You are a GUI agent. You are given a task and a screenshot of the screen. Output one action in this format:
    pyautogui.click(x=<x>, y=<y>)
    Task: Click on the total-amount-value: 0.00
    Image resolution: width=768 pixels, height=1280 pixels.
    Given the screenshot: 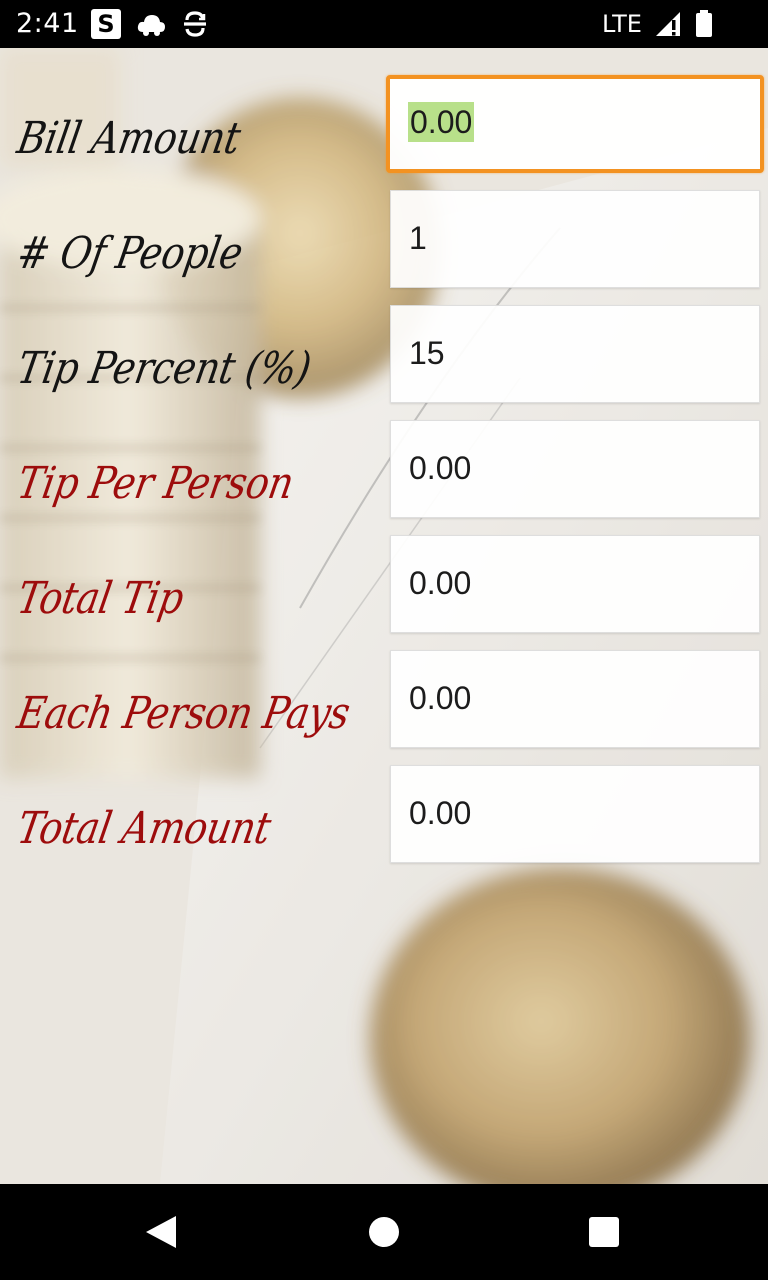 What is the action you would take?
    pyautogui.click(x=440, y=813)
    